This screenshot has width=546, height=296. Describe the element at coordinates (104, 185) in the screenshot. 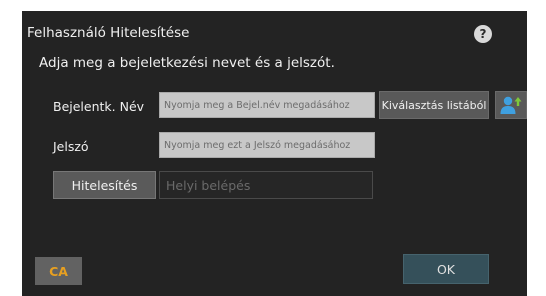

I see `authentication-button: Hitelesítés` at that location.